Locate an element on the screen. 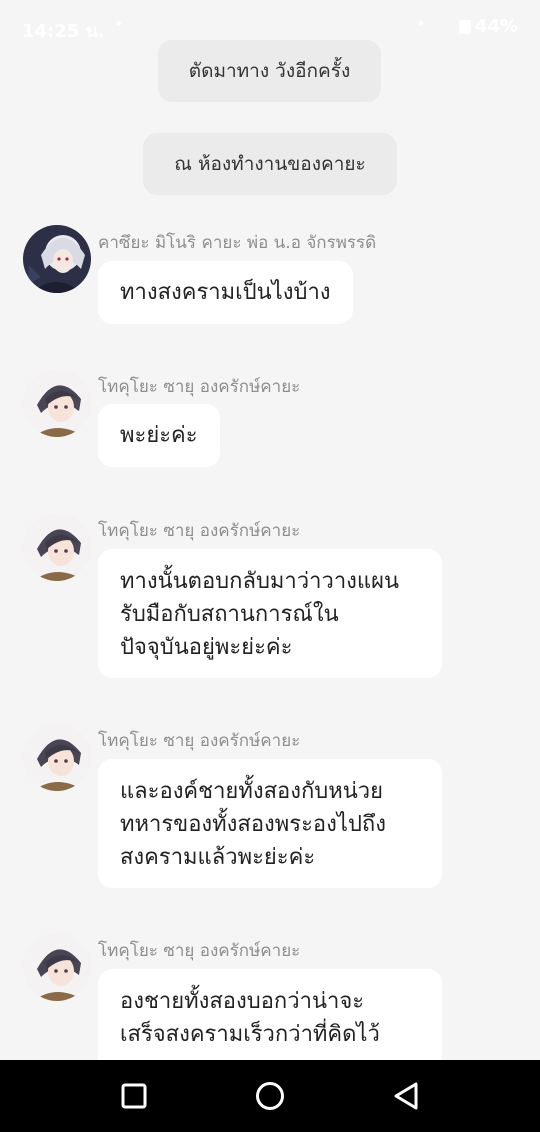  sender-name: คาซึยะ มิโนริ คายะ พ่อ น.อ จักรพรรดิ is located at coordinates (237, 243).